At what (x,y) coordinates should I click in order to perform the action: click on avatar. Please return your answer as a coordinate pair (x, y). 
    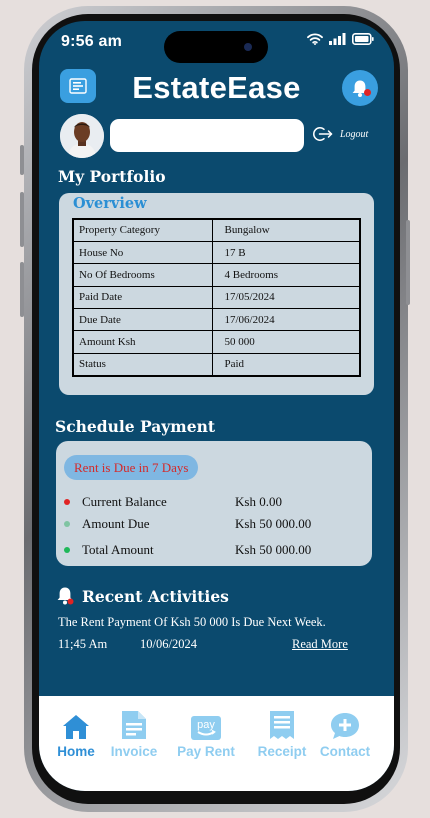
    Looking at the image, I should click on (82, 136).